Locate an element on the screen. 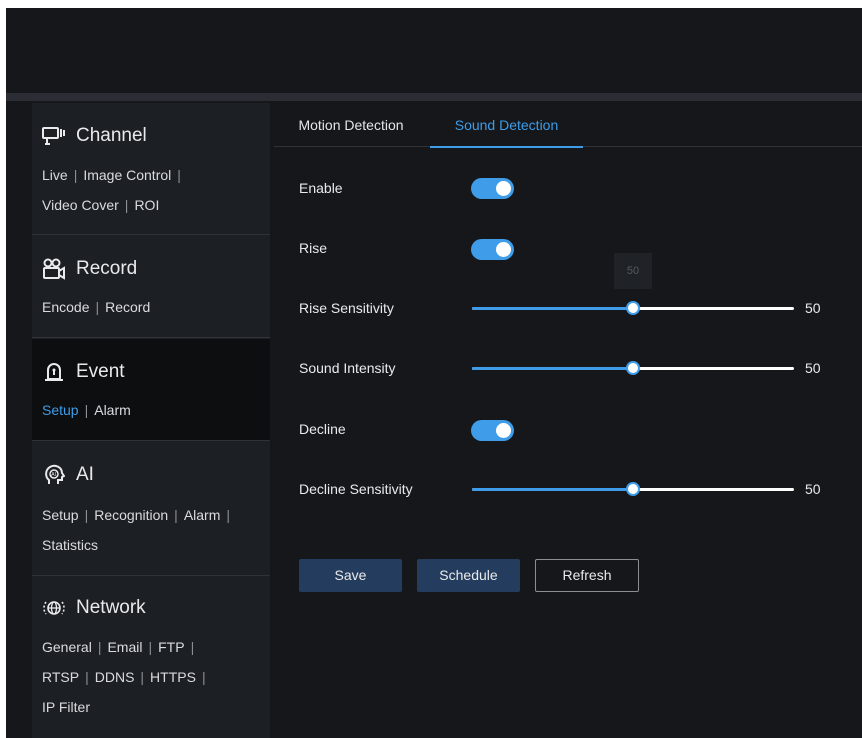 The width and height of the screenshot is (862, 738). sidebar-link-statistics: Statistics is located at coordinates (70, 545).